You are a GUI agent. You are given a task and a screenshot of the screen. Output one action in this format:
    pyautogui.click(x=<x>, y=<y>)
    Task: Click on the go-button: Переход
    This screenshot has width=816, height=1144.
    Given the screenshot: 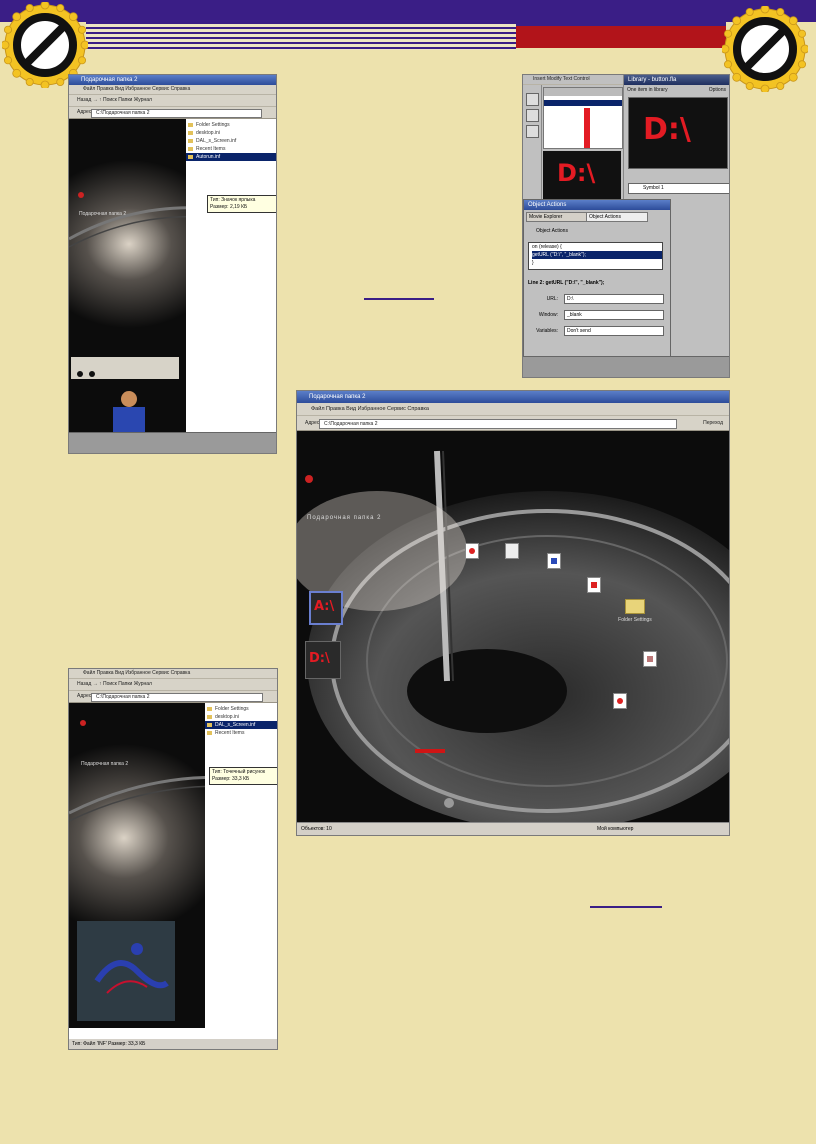 What is the action you would take?
    pyautogui.click(x=713, y=423)
    